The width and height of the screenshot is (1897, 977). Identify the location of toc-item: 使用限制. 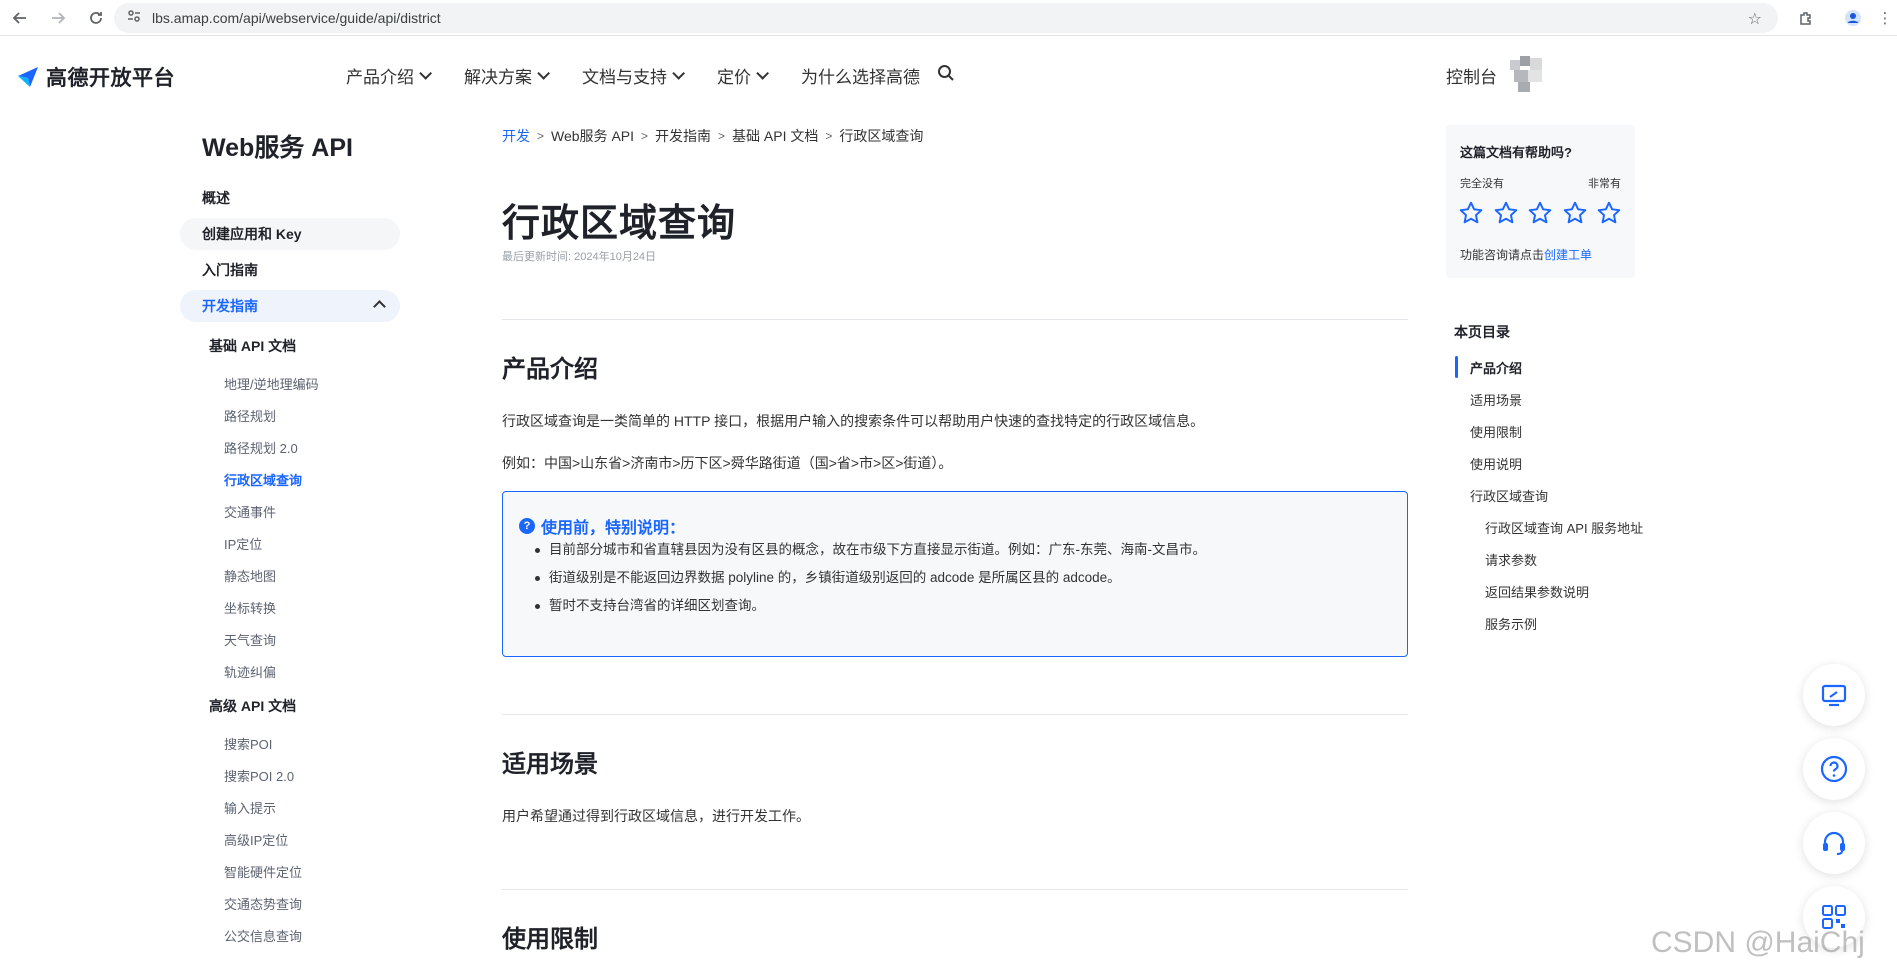
(1496, 431).